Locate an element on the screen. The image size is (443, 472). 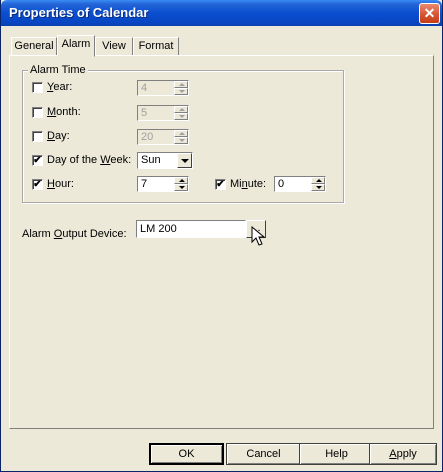
minute-spinner: 0 is located at coordinates (300, 184).